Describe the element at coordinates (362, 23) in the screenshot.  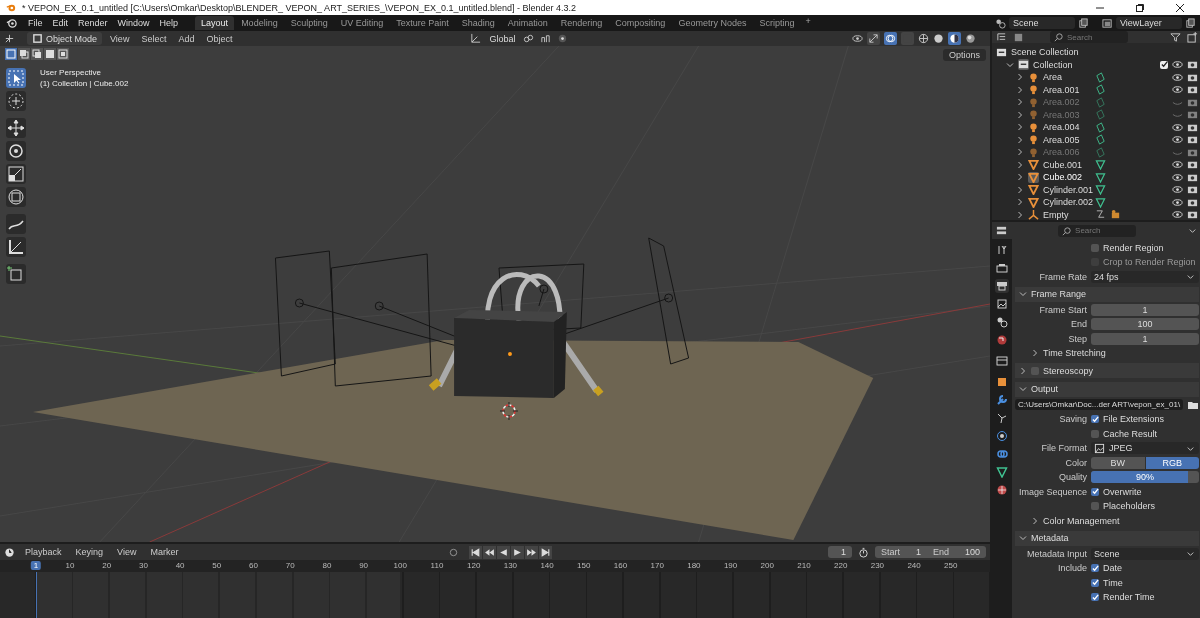
I see `workspace-tab: UV Editing` at that location.